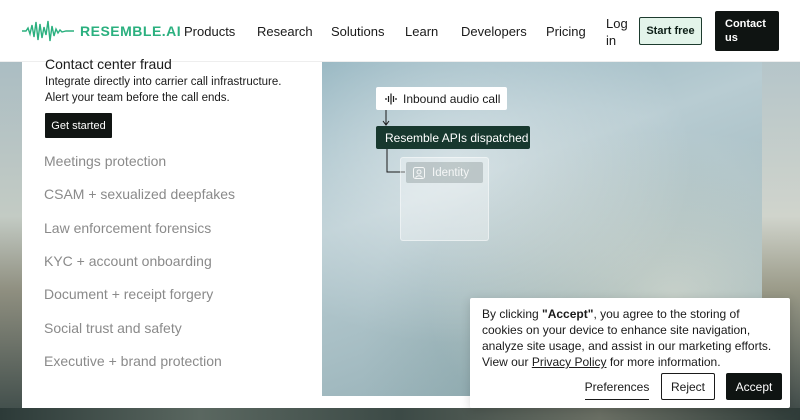  I want to click on audio-wave-icon, so click(391, 98).